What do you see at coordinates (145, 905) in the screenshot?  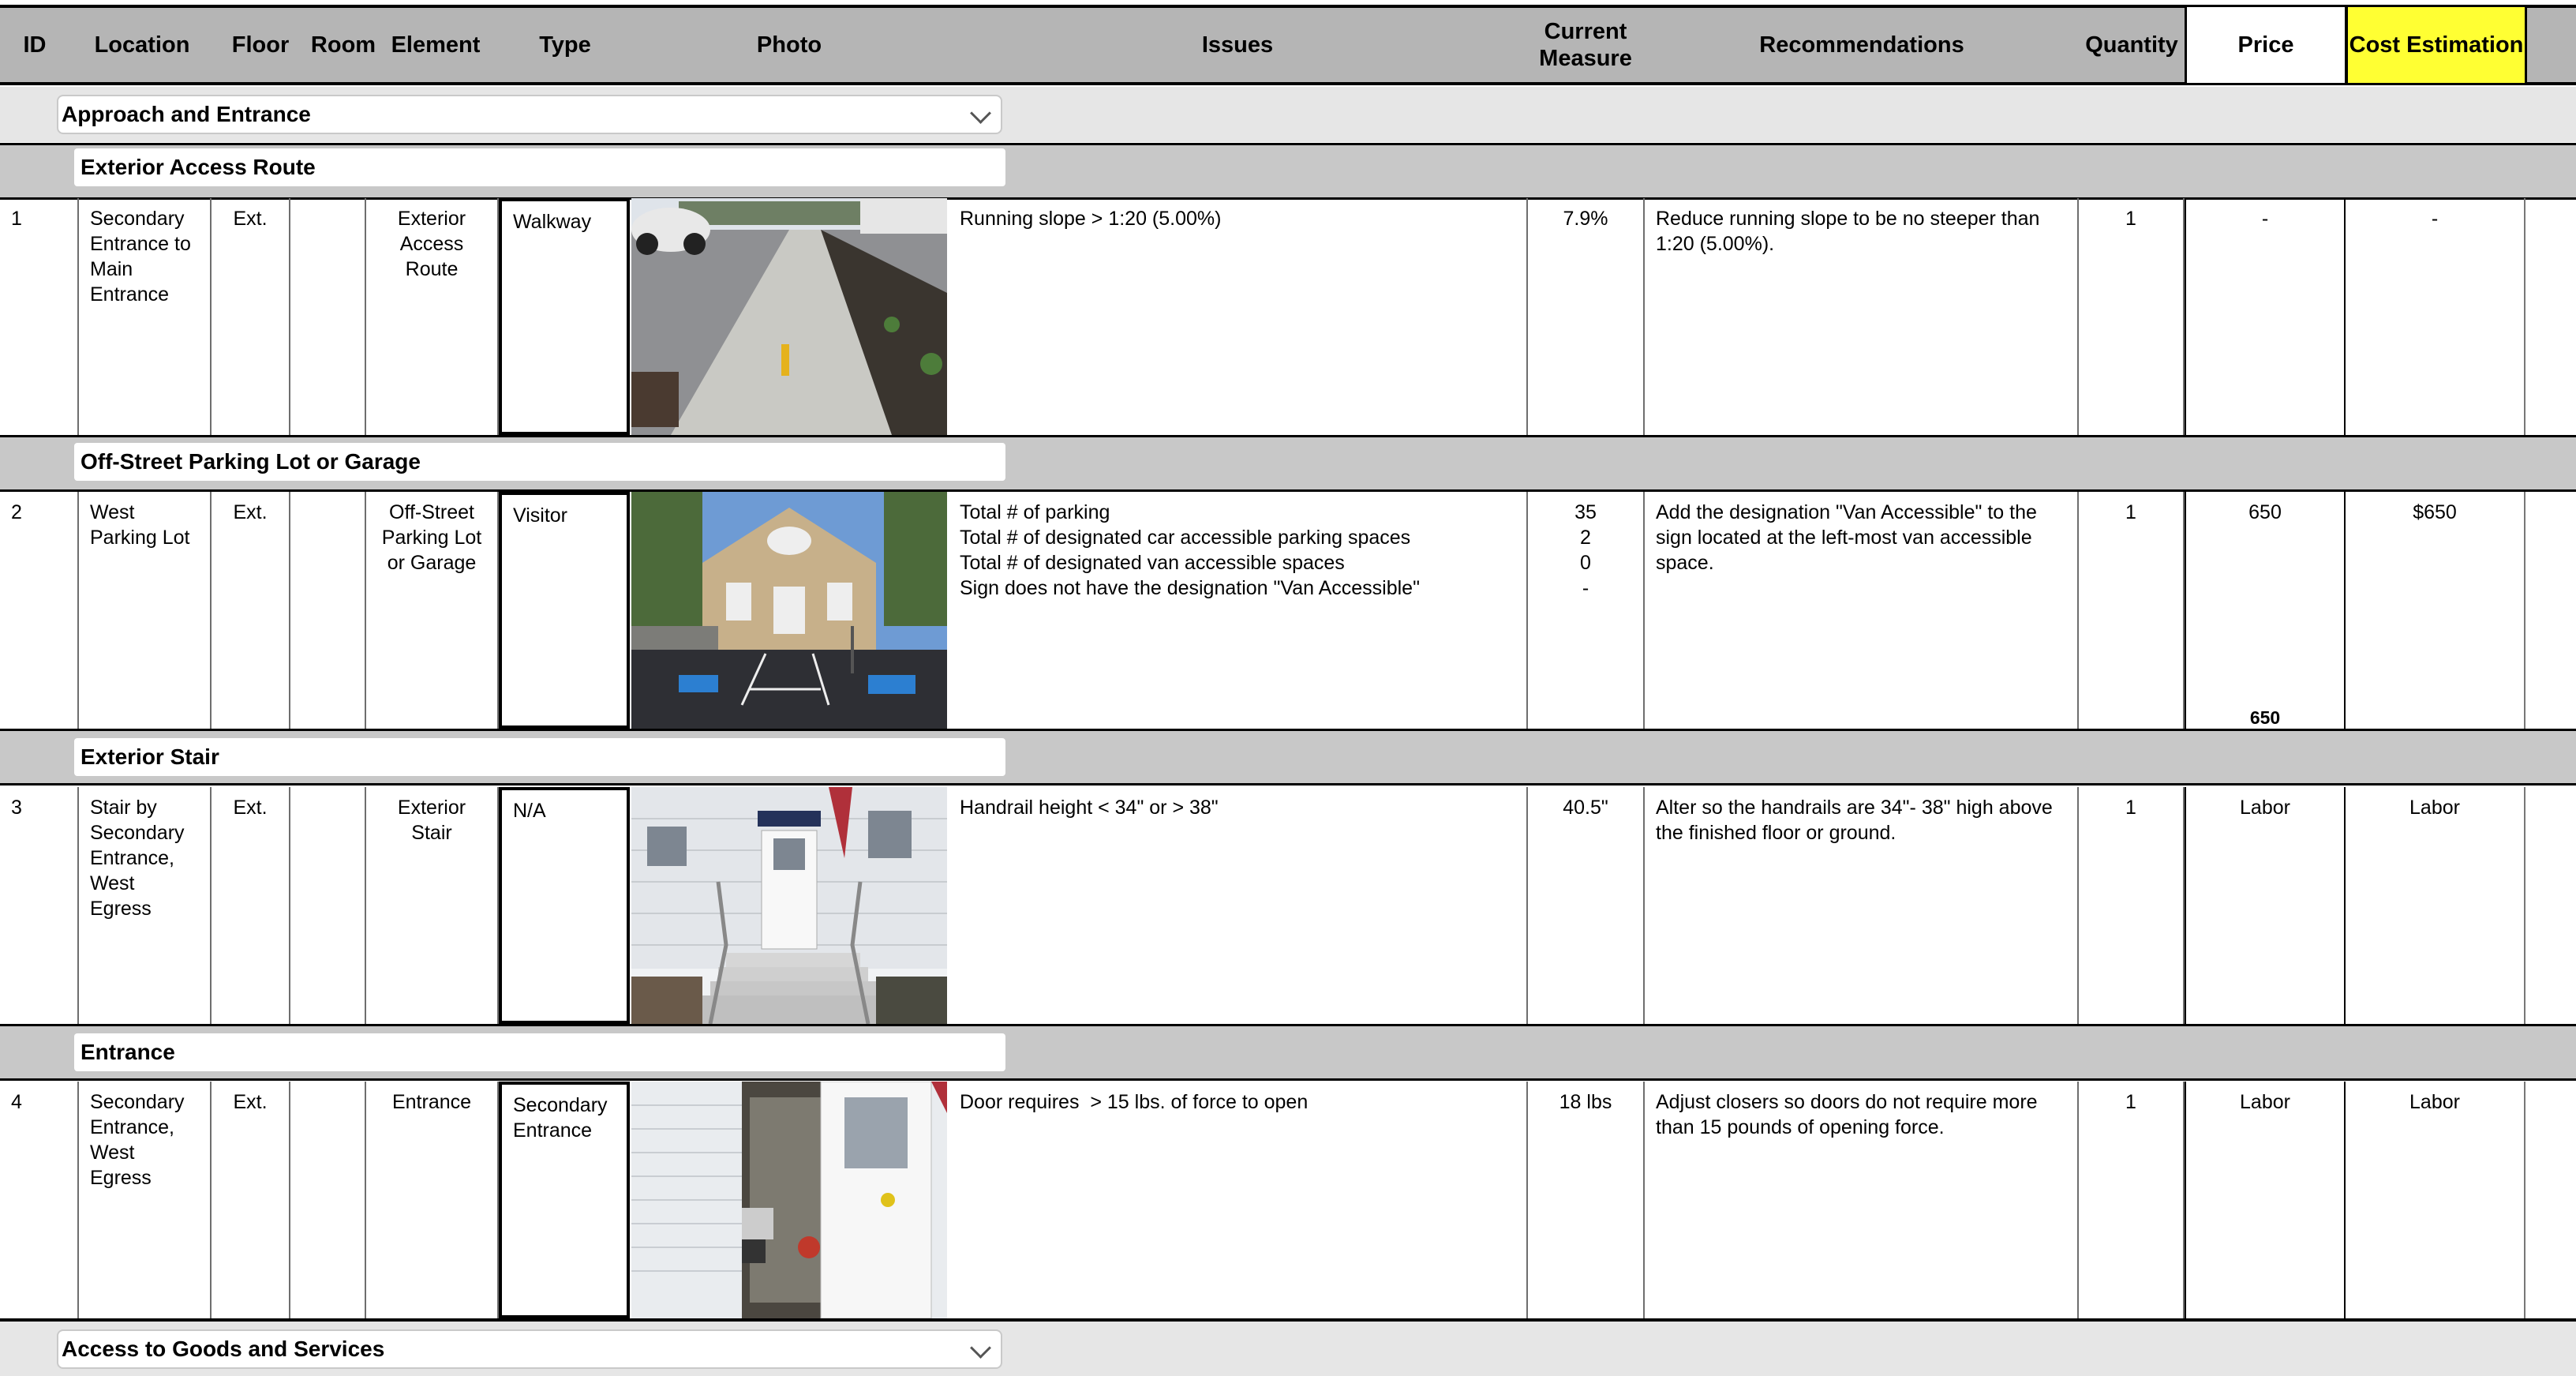 I see `cell-location: Stair by Secondary Entrance, West Egress` at bounding box center [145, 905].